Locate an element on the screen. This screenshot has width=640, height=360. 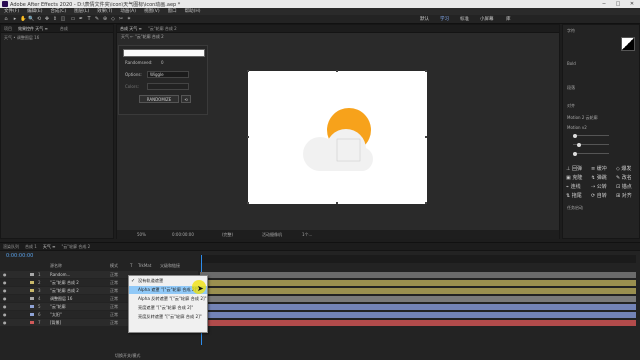
motion-anchor-button: ⊡ 锚点 is located at coordinates (624, 186).